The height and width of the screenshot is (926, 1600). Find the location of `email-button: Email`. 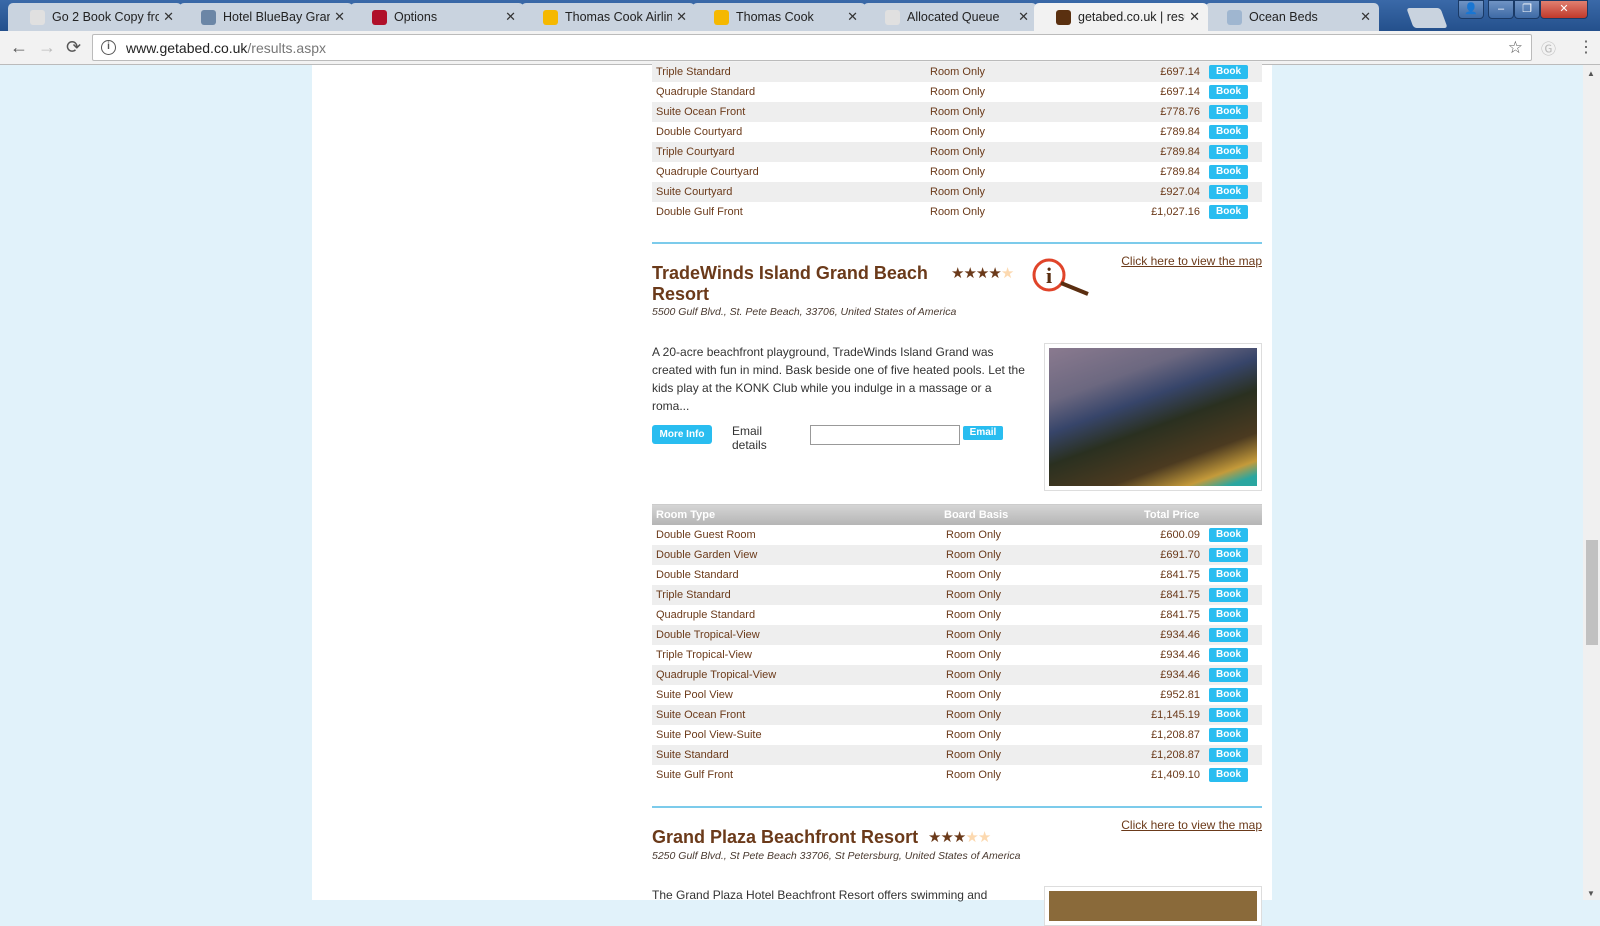

email-button: Email is located at coordinates (983, 433).